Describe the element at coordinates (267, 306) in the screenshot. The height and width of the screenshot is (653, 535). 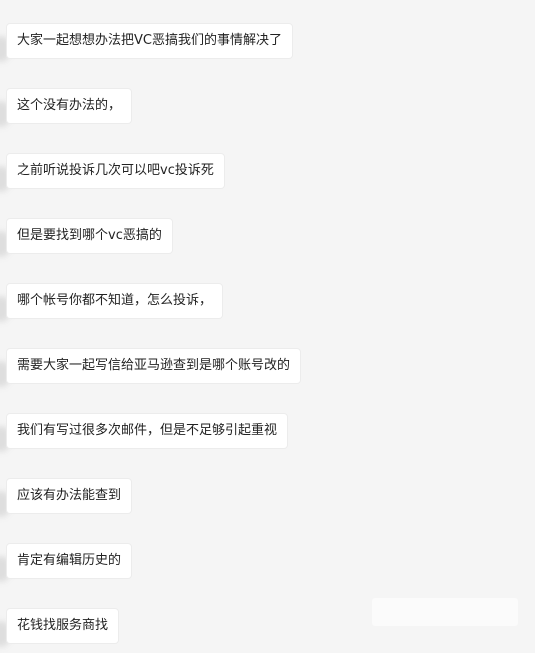
I see `chat-message-row: 哪个帐号你都不知道，怎么投诉，` at that location.